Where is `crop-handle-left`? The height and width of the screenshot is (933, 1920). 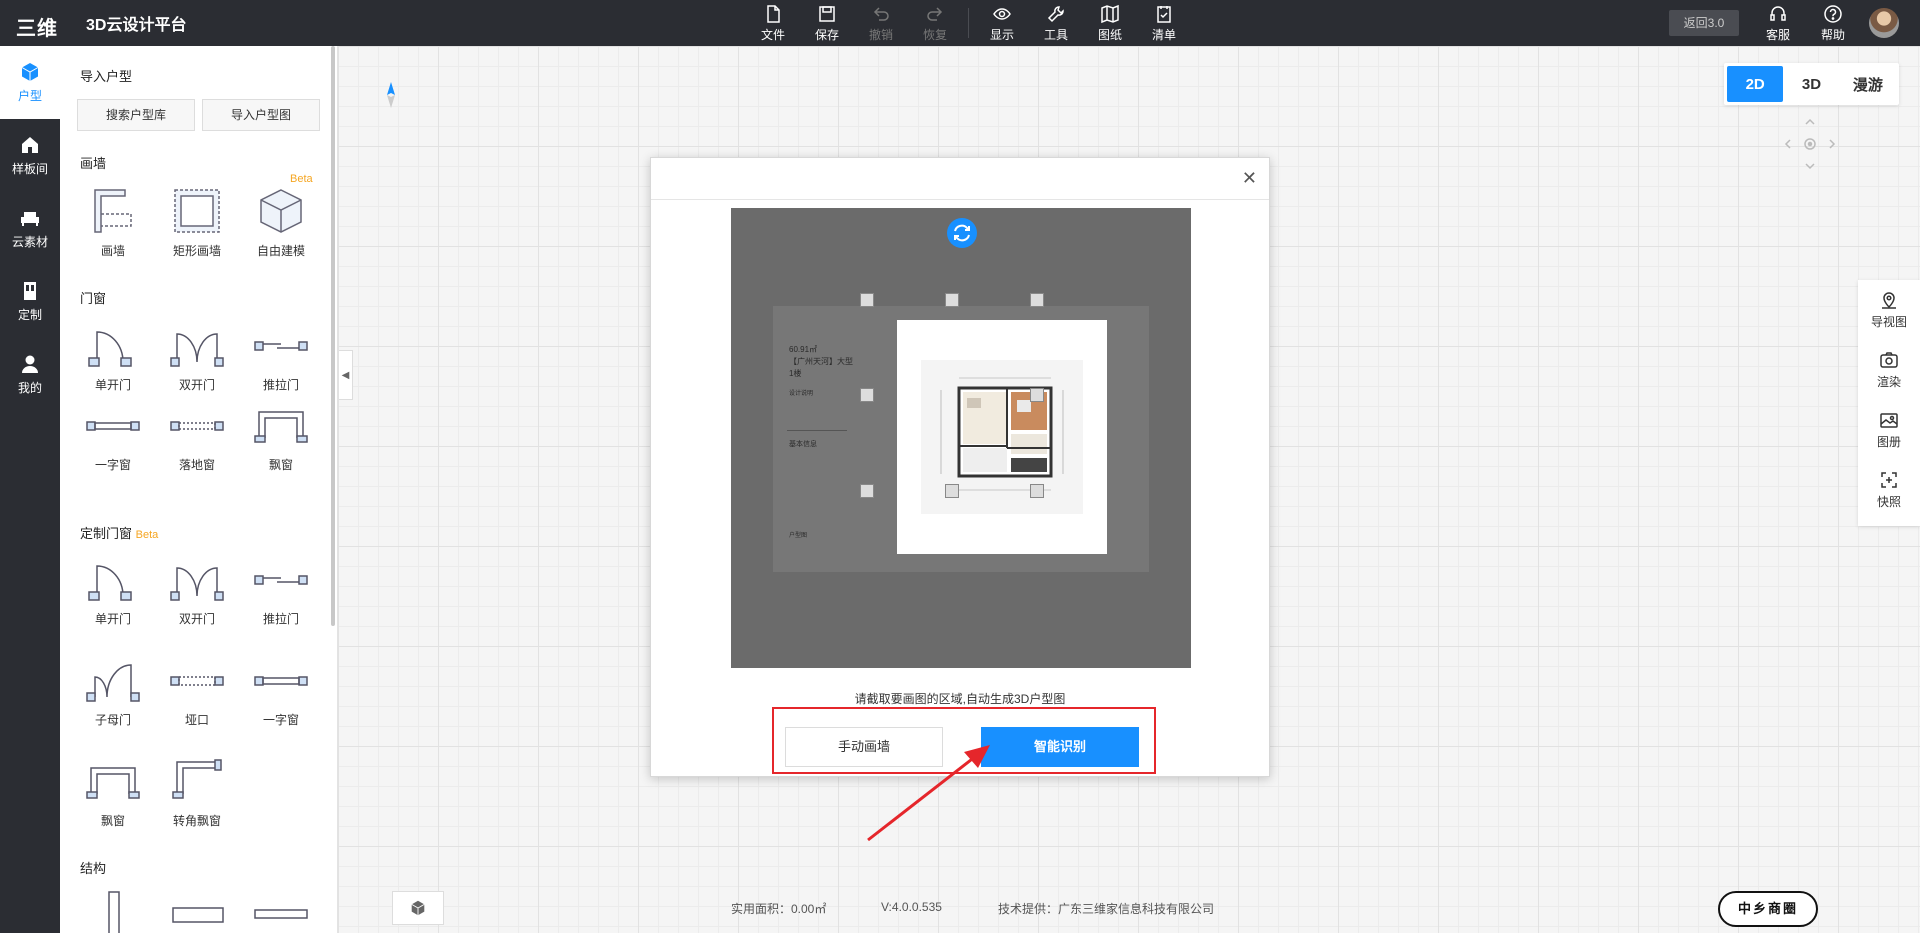 crop-handle-left is located at coordinates (867, 395).